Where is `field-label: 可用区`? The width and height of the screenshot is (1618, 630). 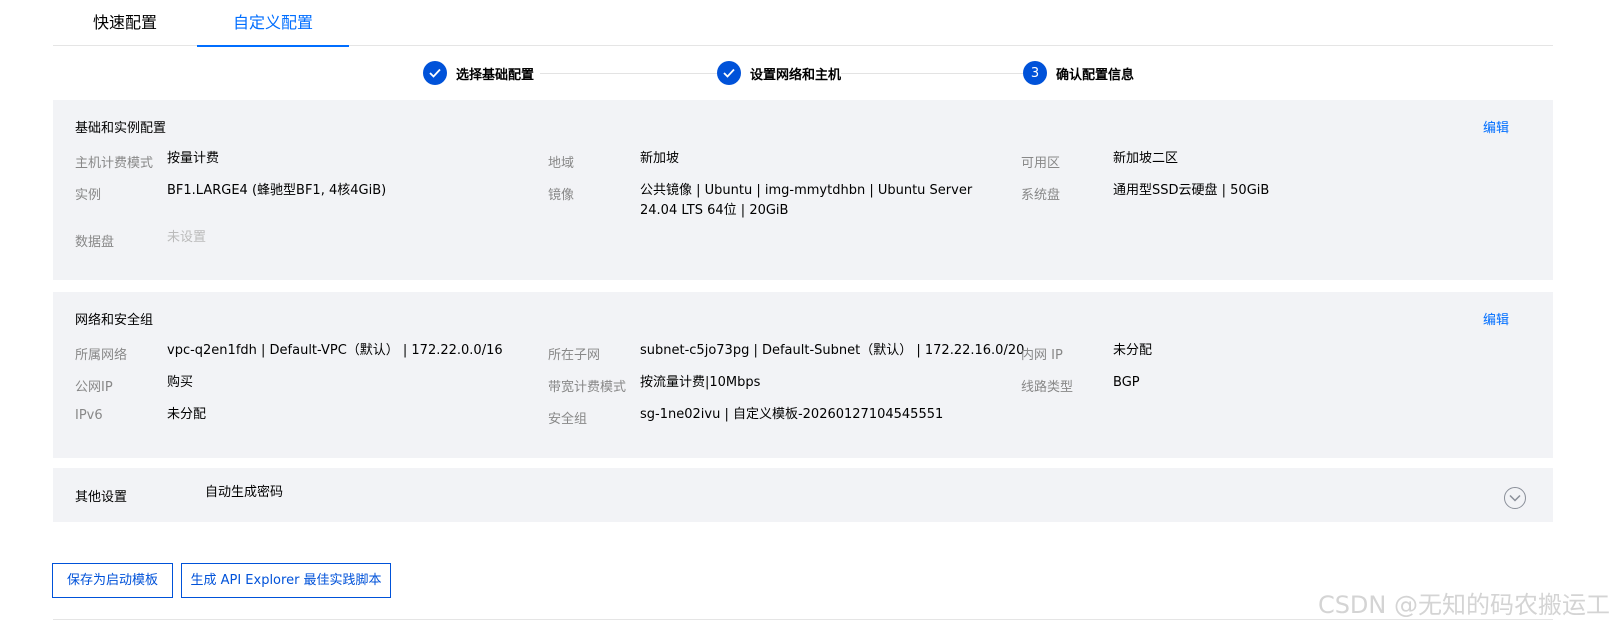 field-label: 可用区 is located at coordinates (1041, 163).